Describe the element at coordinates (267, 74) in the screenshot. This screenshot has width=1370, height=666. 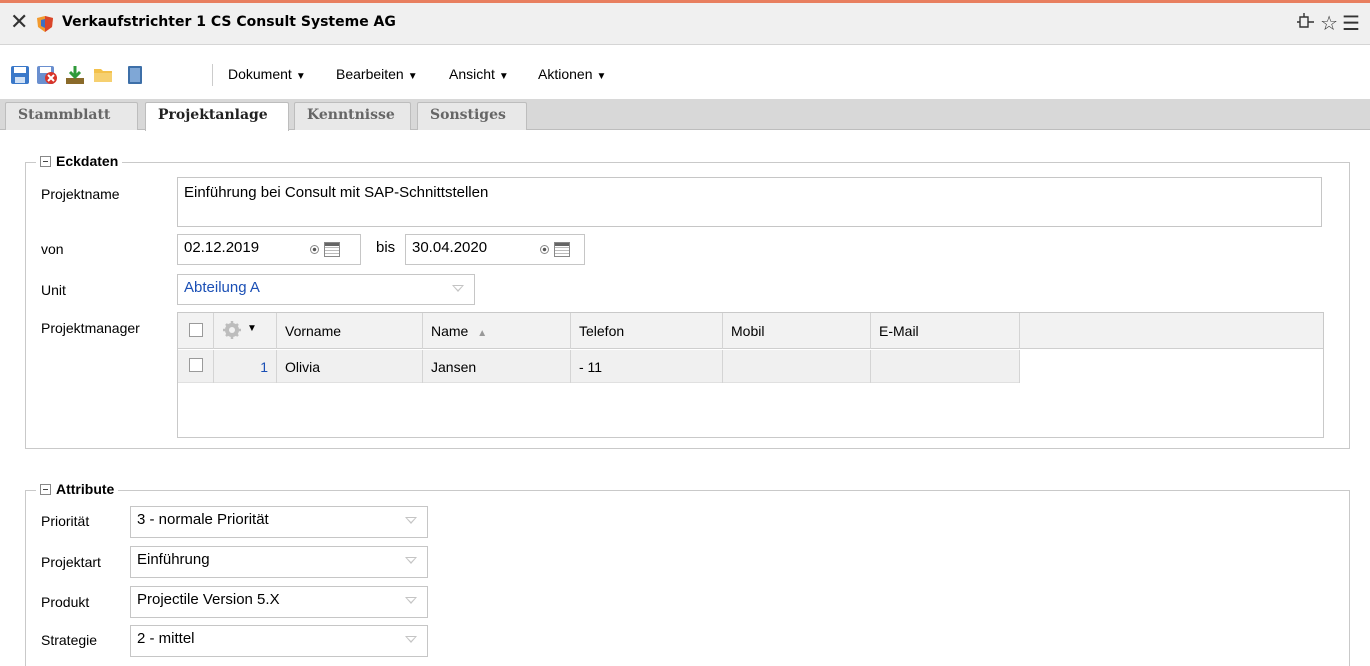
I see `menu-dokument: Dokument ▼` at that location.